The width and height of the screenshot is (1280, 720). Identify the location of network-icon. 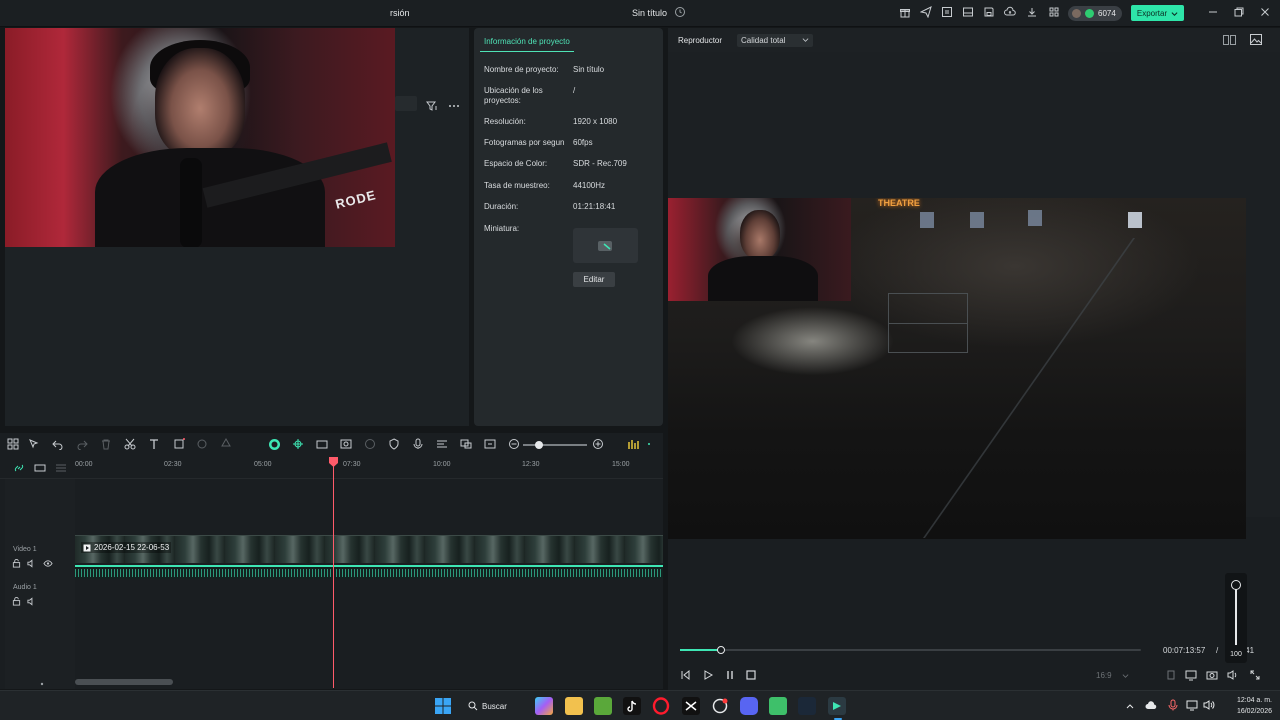
(1192, 705).